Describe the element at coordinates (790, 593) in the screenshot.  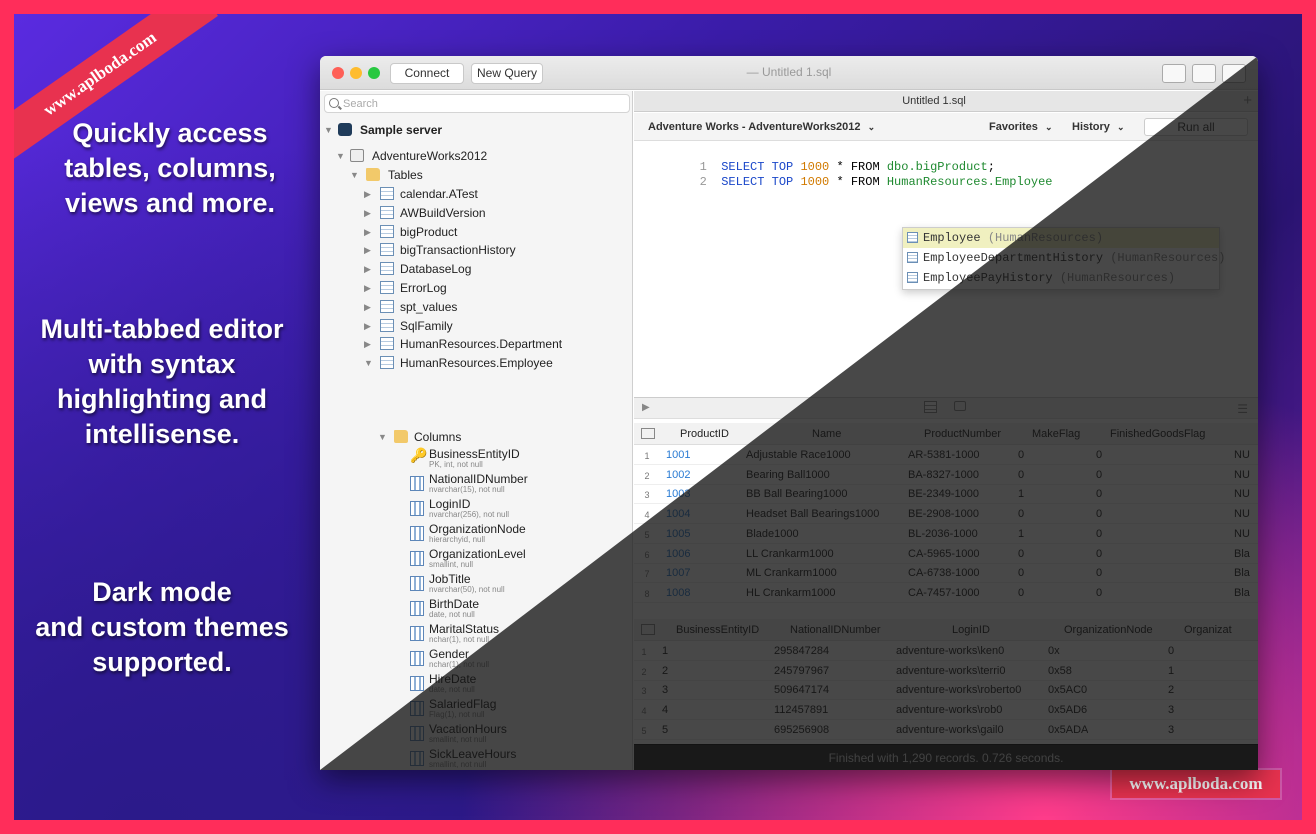
I see `table-cell: HL Crankarm1000` at that location.